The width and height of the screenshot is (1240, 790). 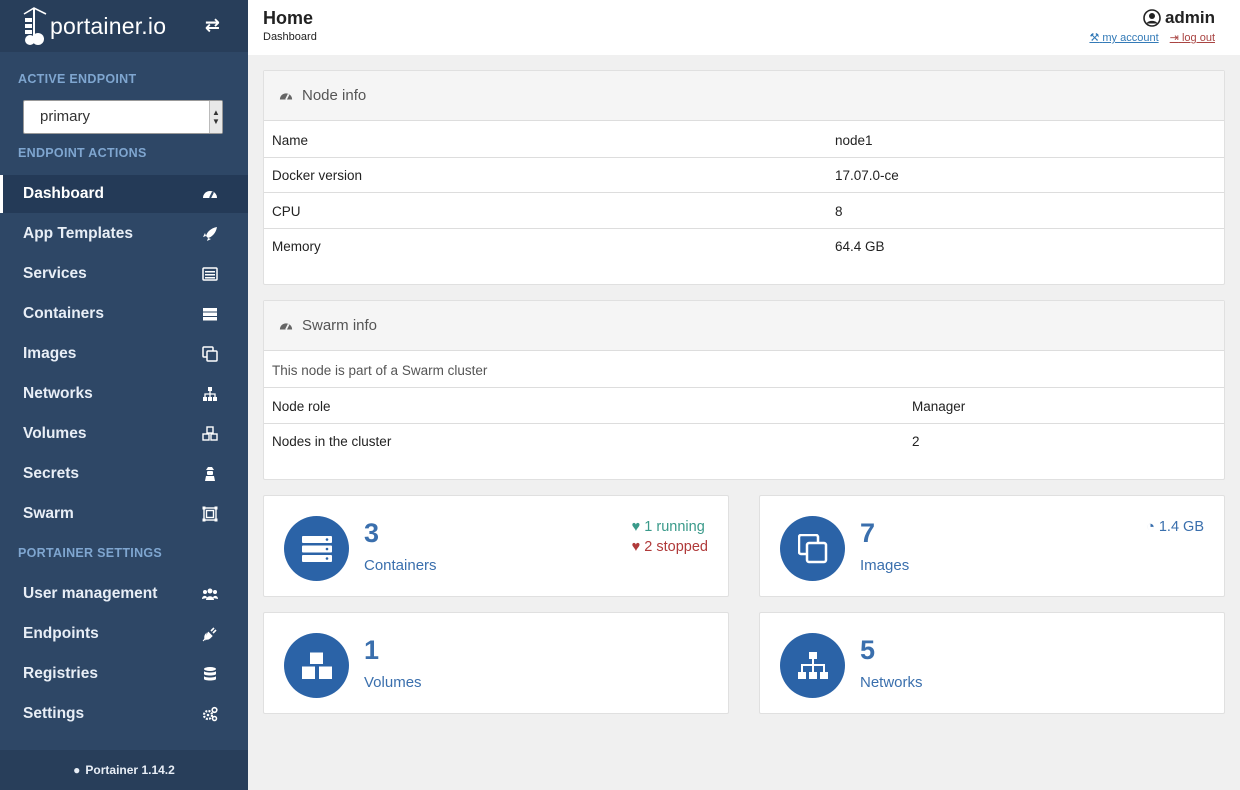 What do you see at coordinates (35, 26) in the screenshot?
I see `portainer-logo-icon` at bounding box center [35, 26].